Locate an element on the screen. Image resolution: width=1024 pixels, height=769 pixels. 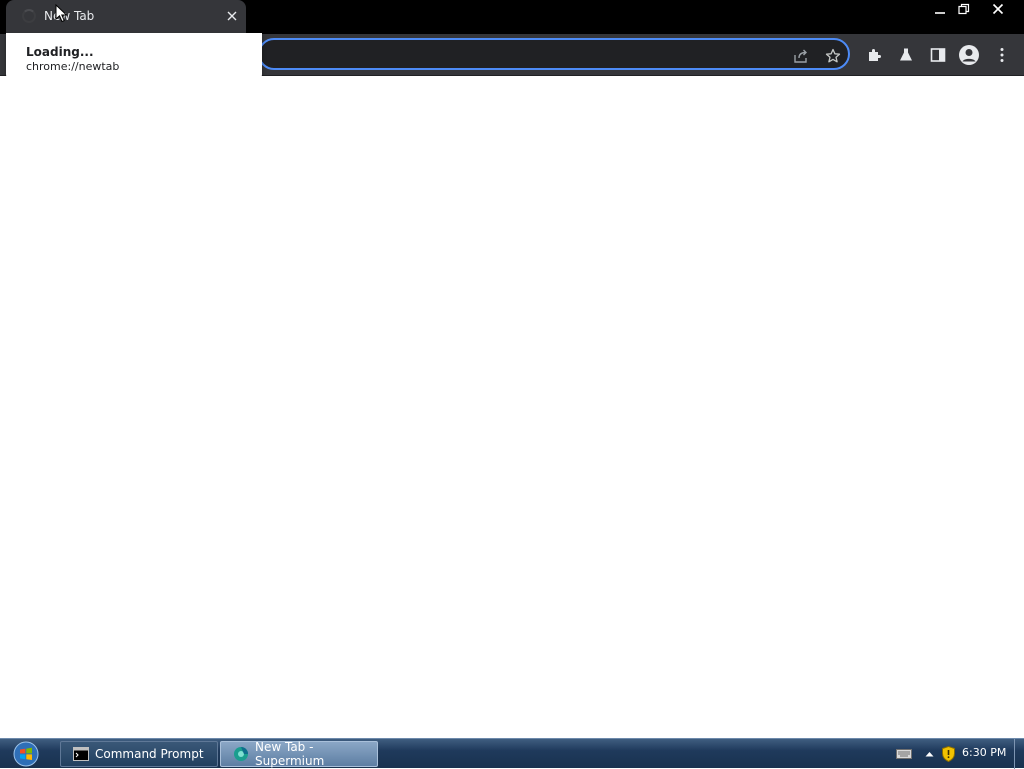
start-button is located at coordinates (26, 754).